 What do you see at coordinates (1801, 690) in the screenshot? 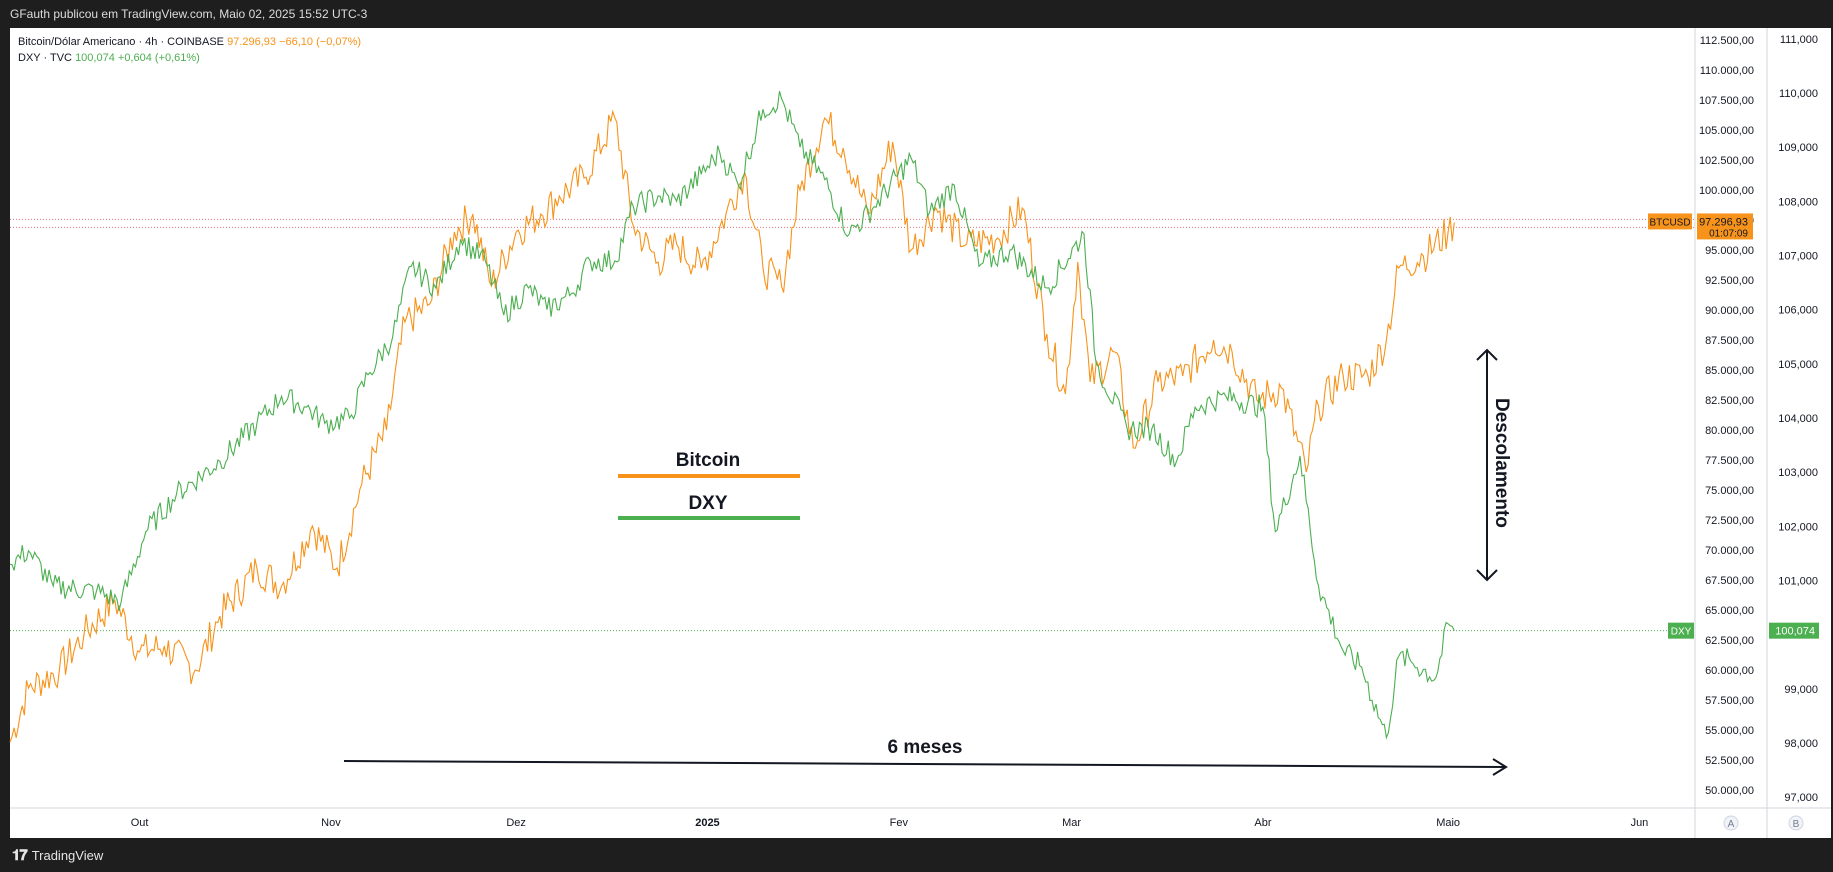
I see `axis-b-tick-label: 99,000` at bounding box center [1801, 690].